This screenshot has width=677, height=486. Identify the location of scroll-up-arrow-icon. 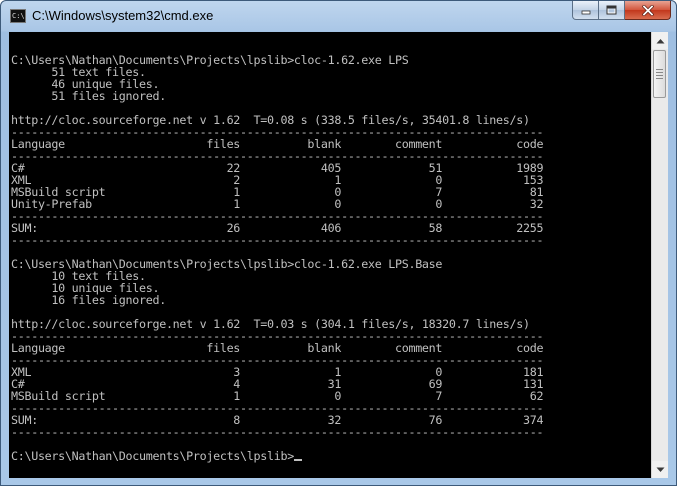
(660, 40).